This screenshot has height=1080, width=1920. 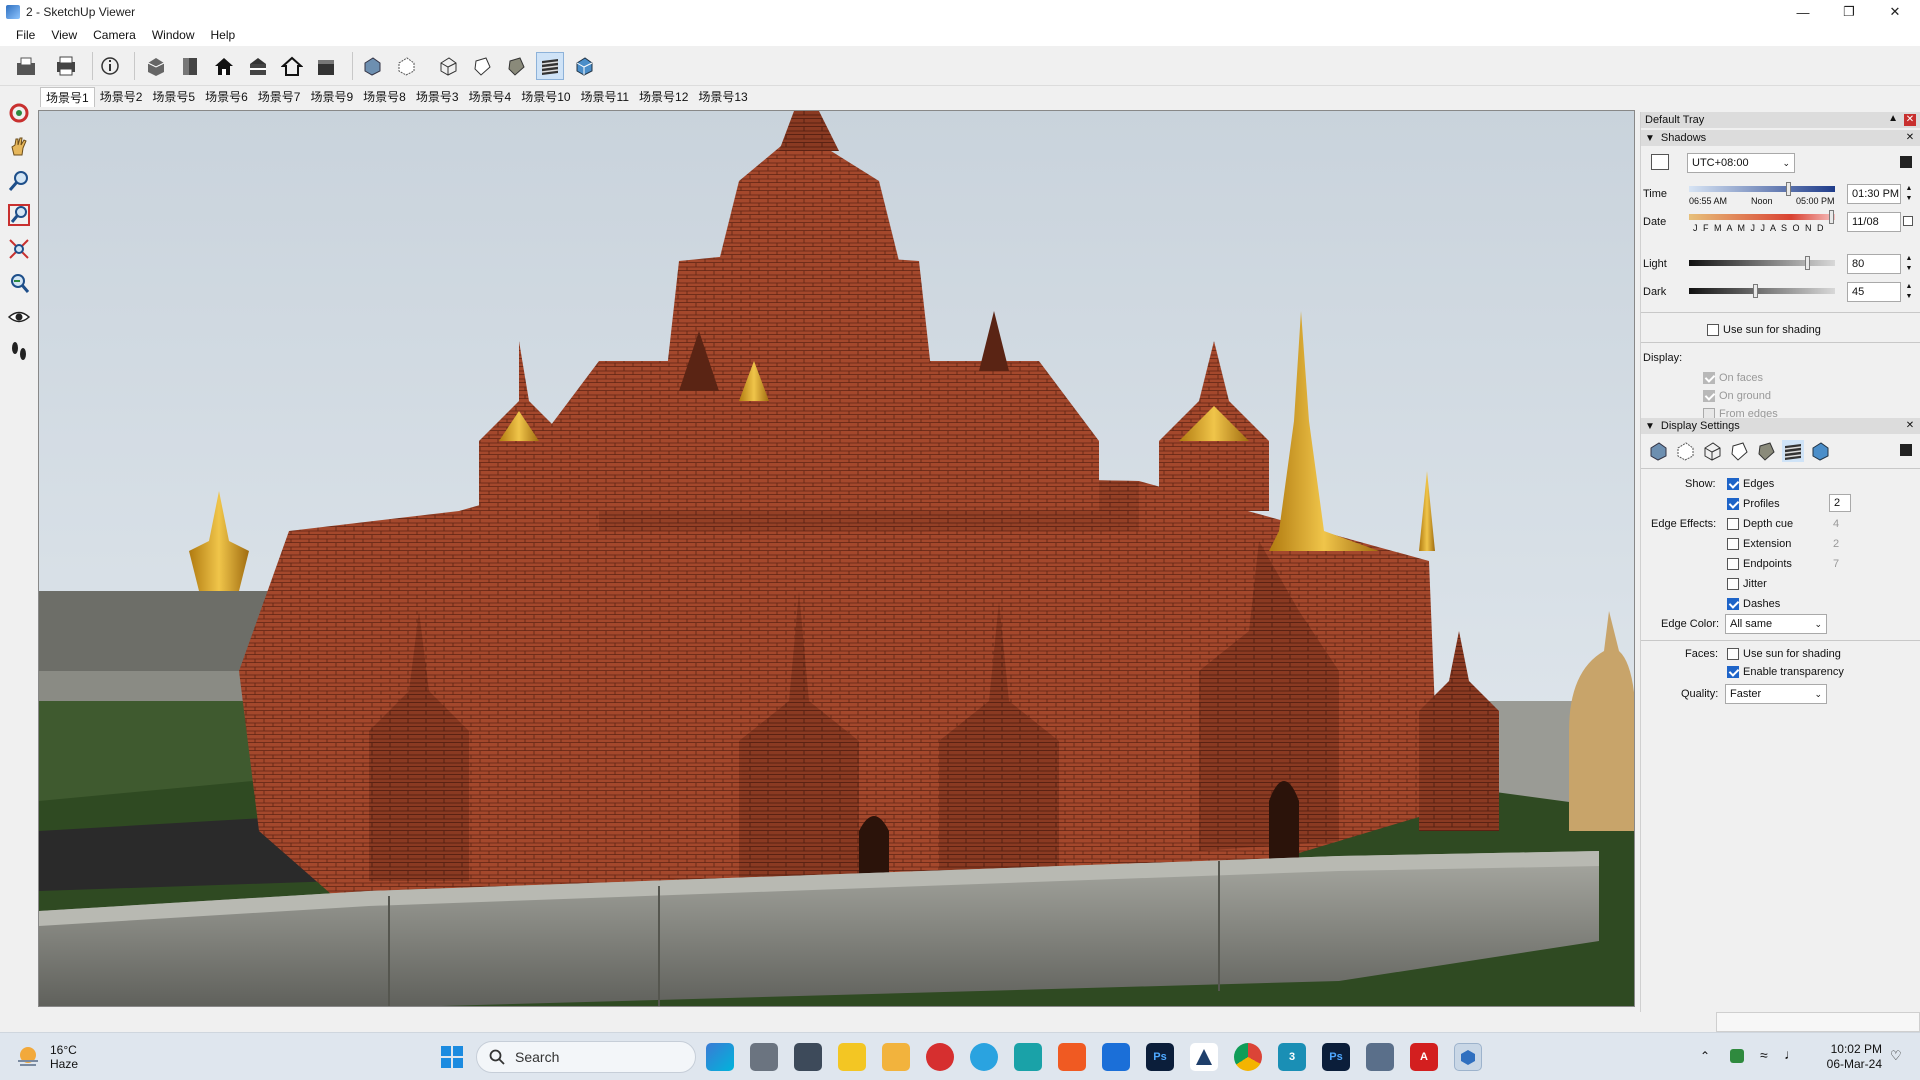 I want to click on scene-tab-6: 场景号6, so click(x=226, y=97).